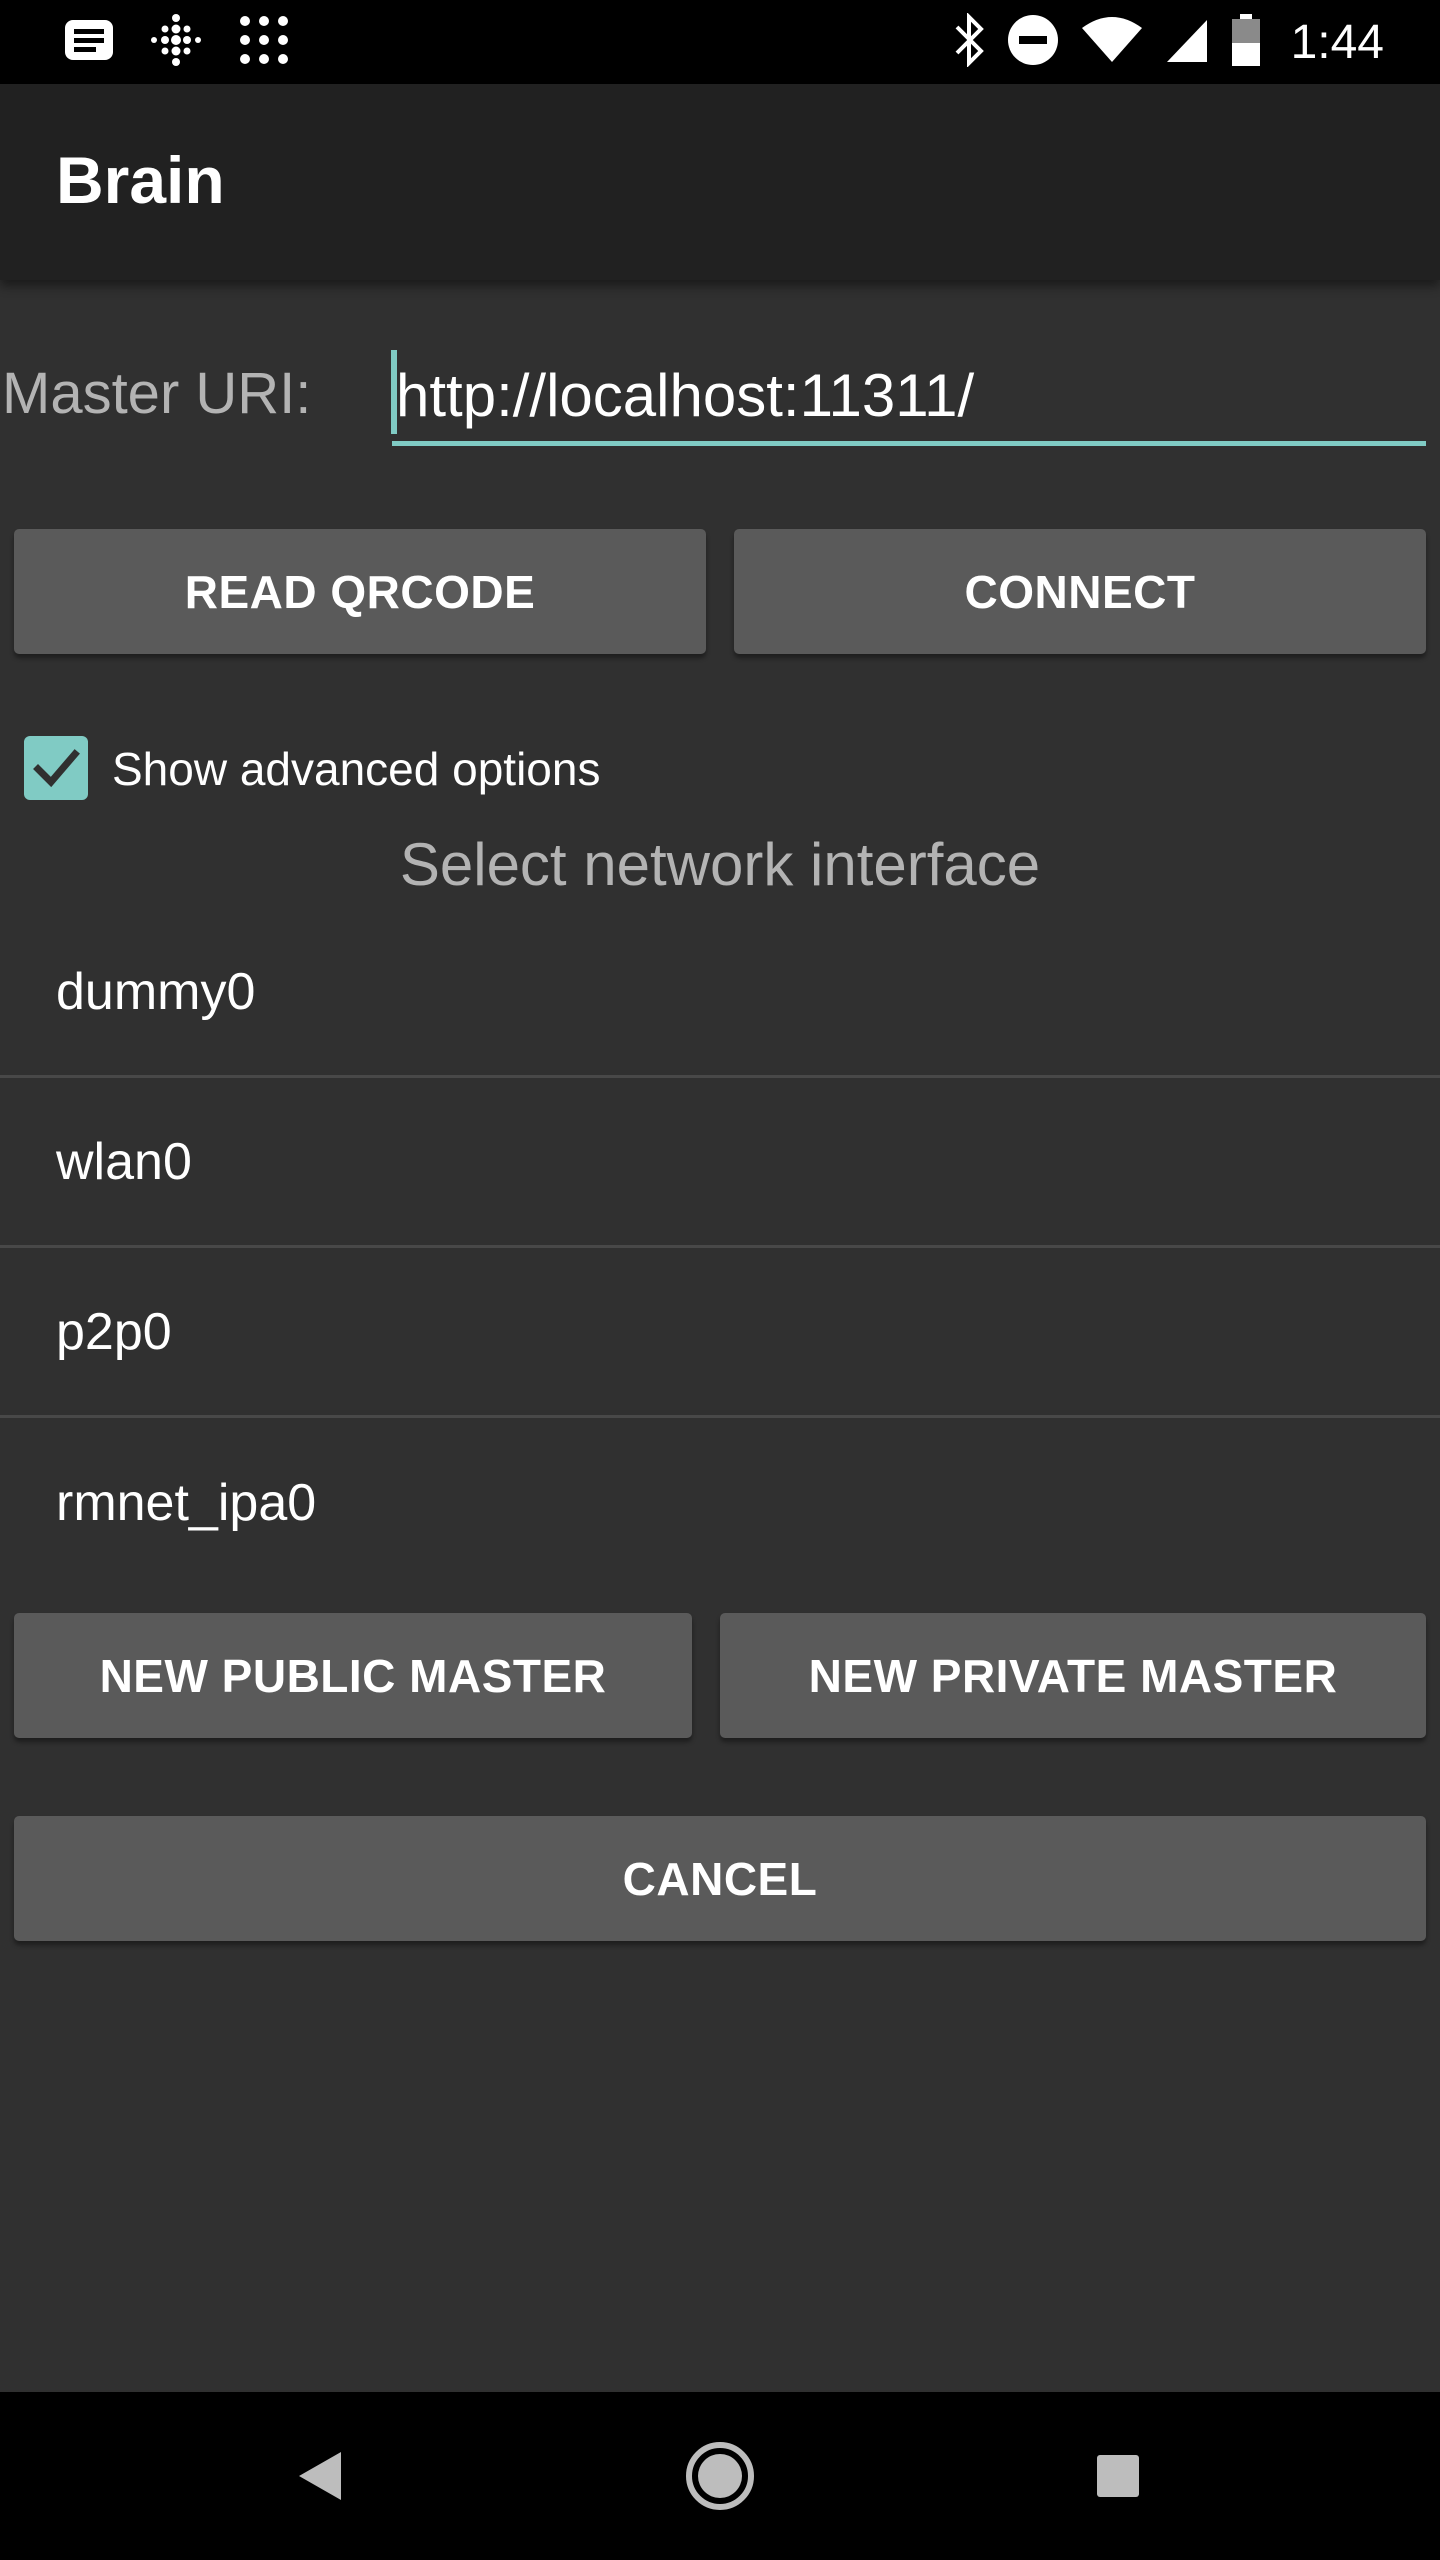 The height and width of the screenshot is (2560, 1440). Describe the element at coordinates (1112, 42) in the screenshot. I see `wifi-icon` at that location.